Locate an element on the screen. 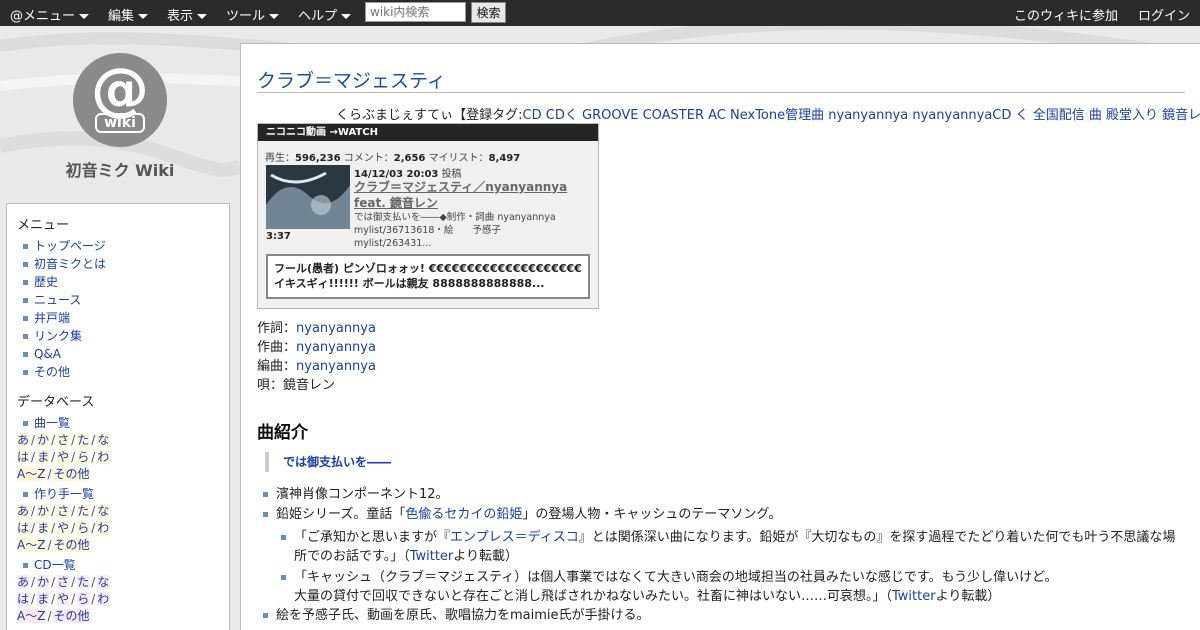  menu-view: 表示 is located at coordinates (187, 14).